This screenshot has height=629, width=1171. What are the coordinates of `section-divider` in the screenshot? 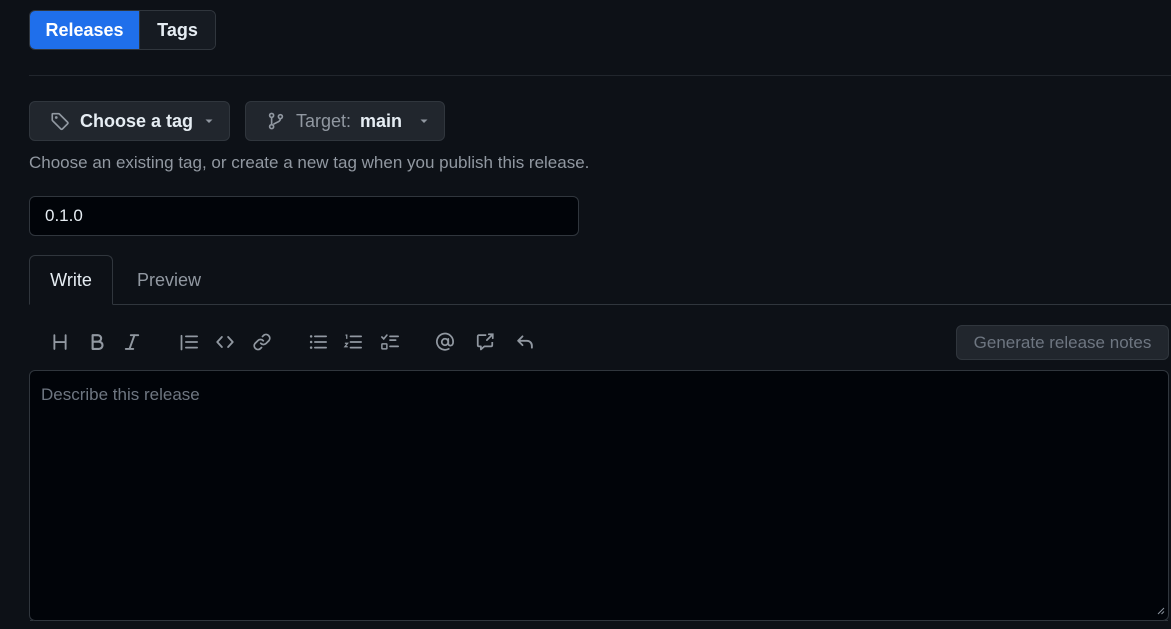 It's located at (600, 75).